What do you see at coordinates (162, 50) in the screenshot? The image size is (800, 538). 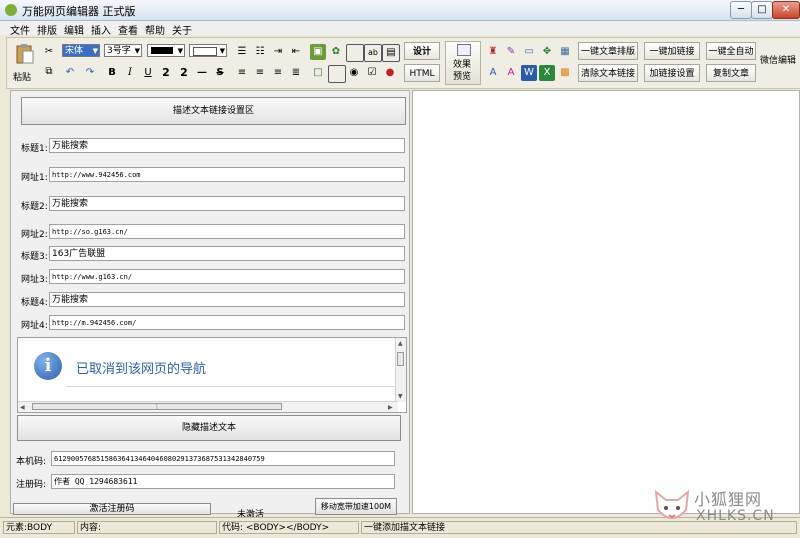 I see `fore-color-swatch` at bounding box center [162, 50].